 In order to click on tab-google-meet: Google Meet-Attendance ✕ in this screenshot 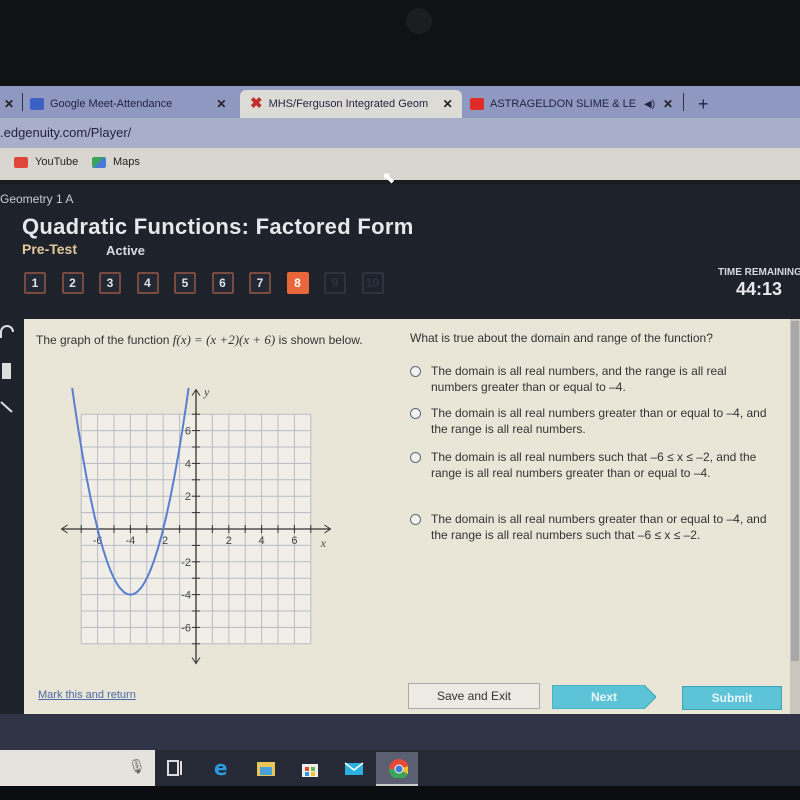, I will do `click(135, 104)`.